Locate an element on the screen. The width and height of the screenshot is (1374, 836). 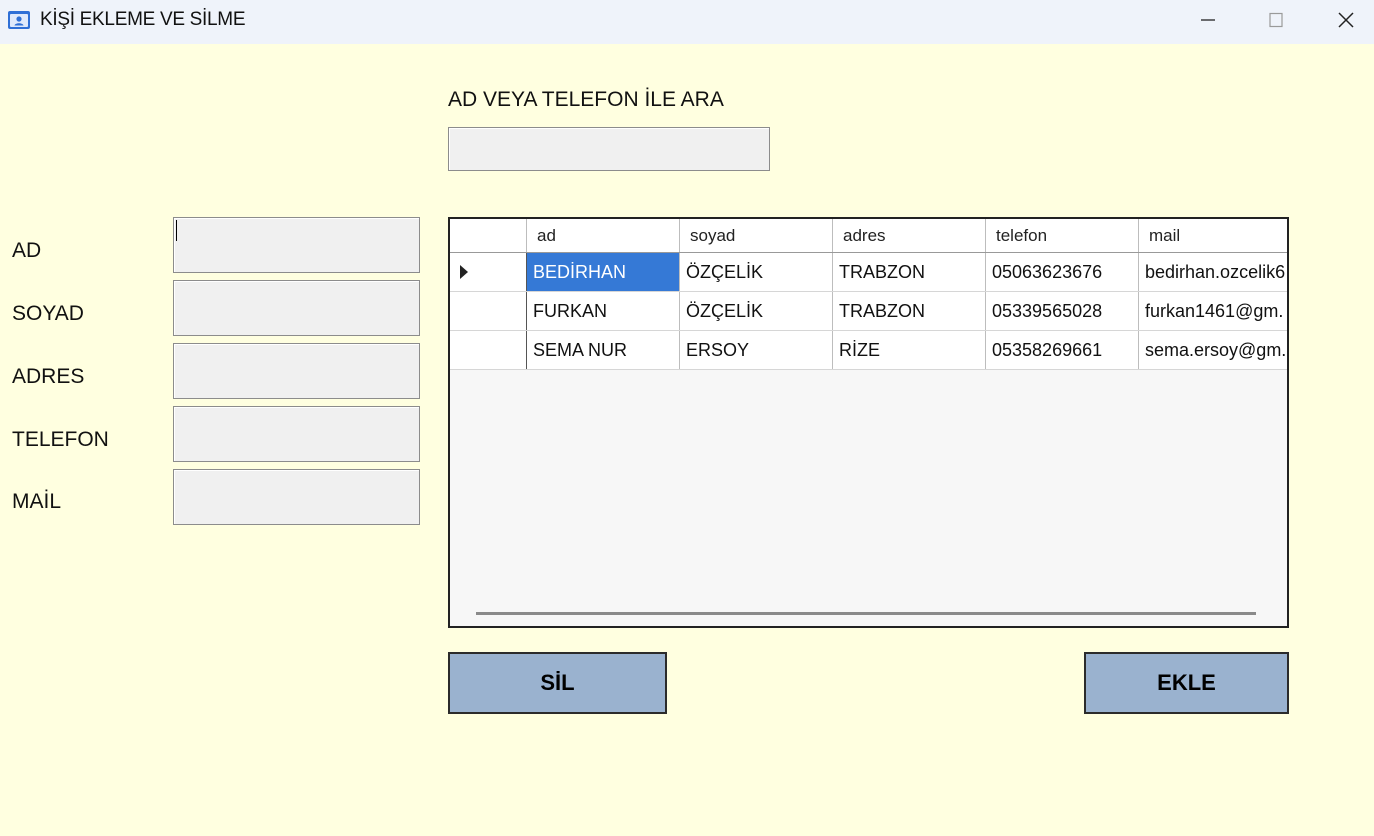
window-title: KİŞİ EKLEME VE SİLME is located at coordinates (143, 19).